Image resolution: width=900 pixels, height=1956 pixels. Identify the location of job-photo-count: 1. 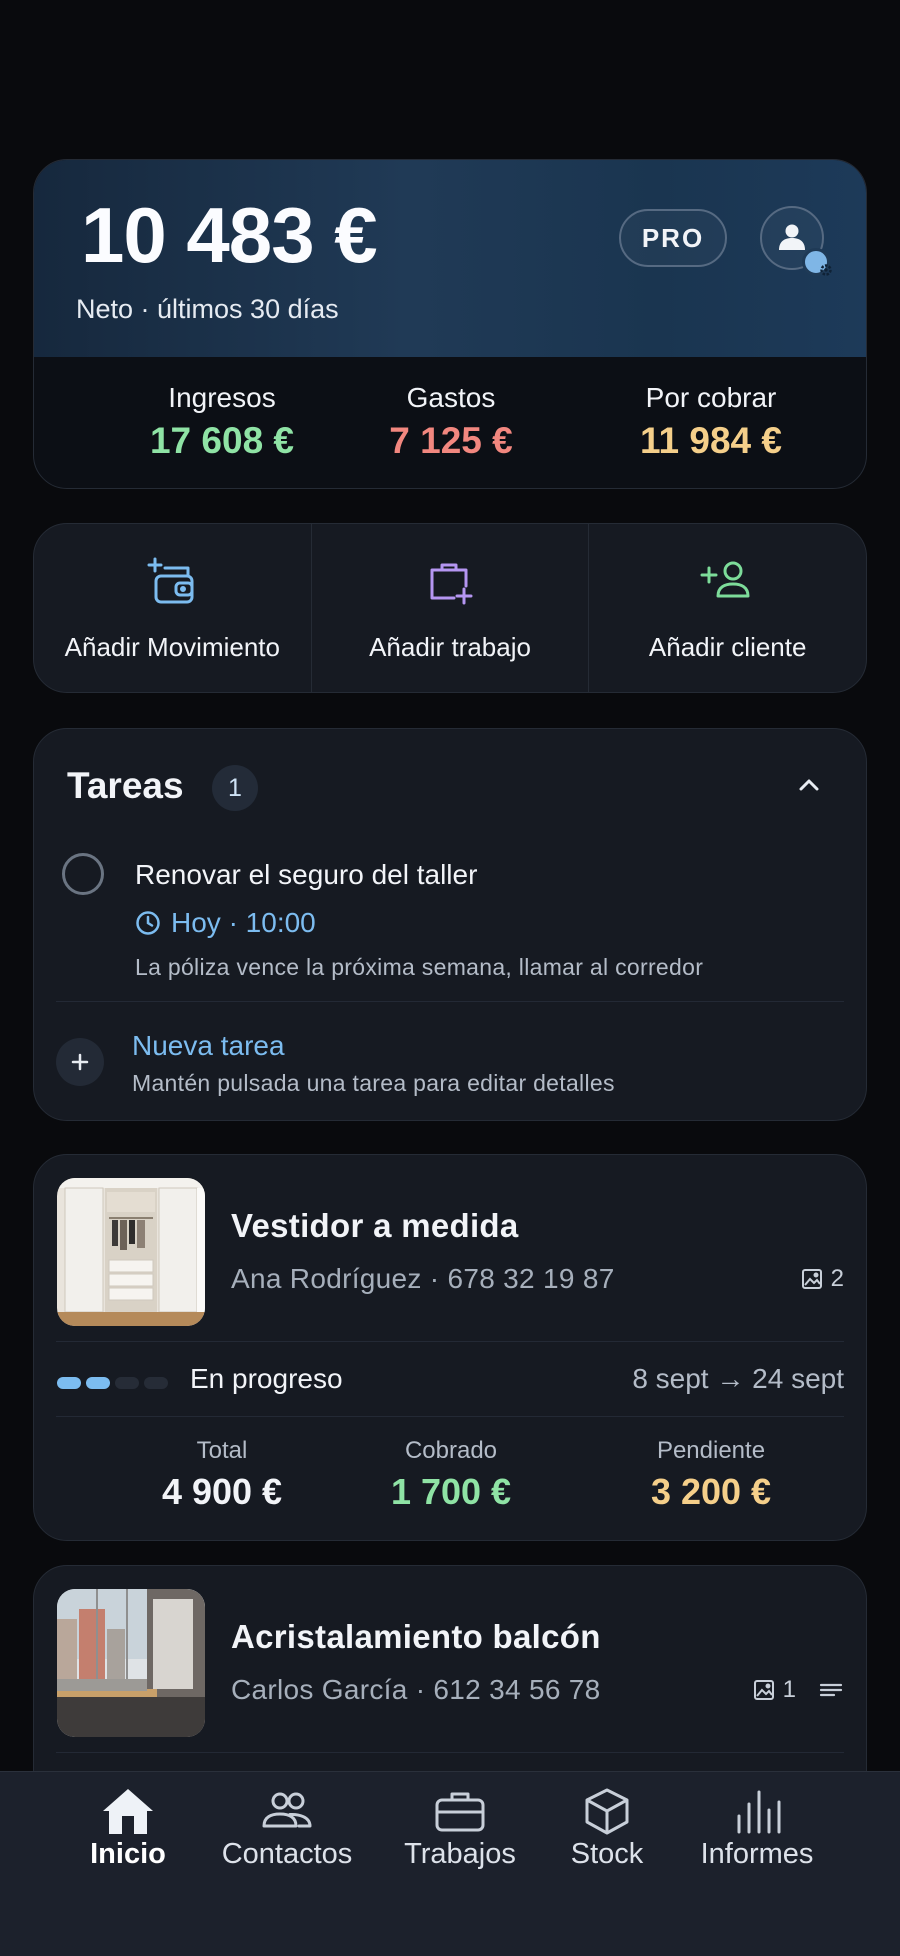
(798, 1690).